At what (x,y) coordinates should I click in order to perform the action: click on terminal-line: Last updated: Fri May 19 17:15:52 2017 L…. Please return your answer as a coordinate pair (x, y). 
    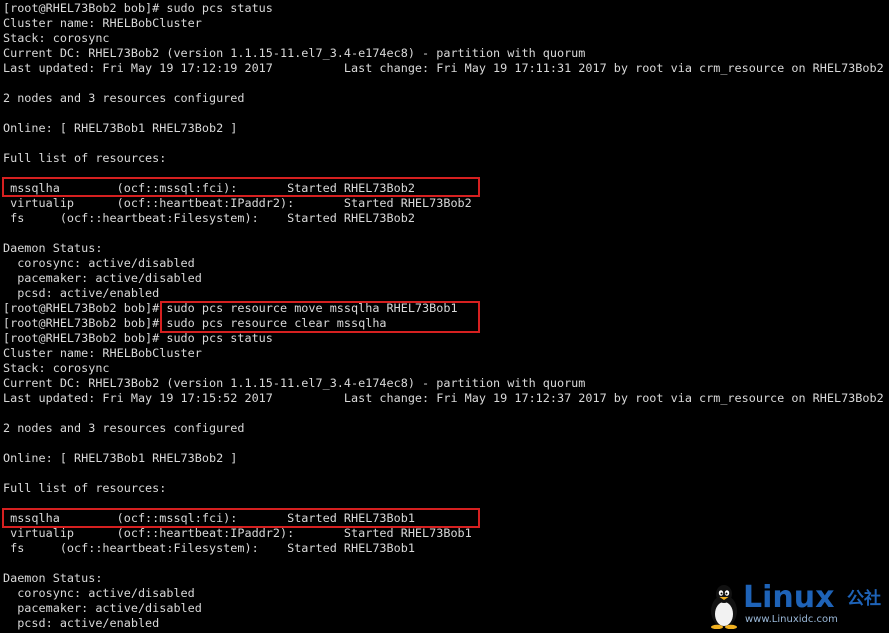
    Looking at the image, I should click on (443, 398).